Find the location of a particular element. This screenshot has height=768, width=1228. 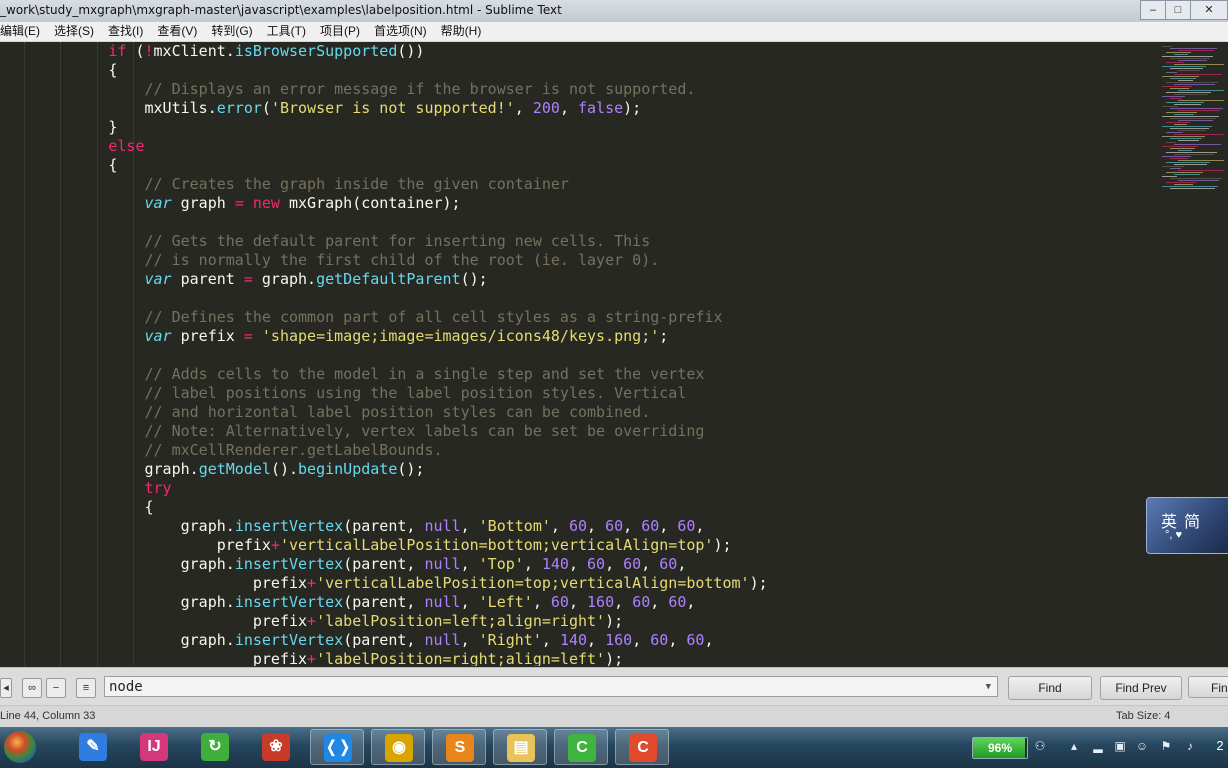

code-line: else is located at coordinates (384, 146).